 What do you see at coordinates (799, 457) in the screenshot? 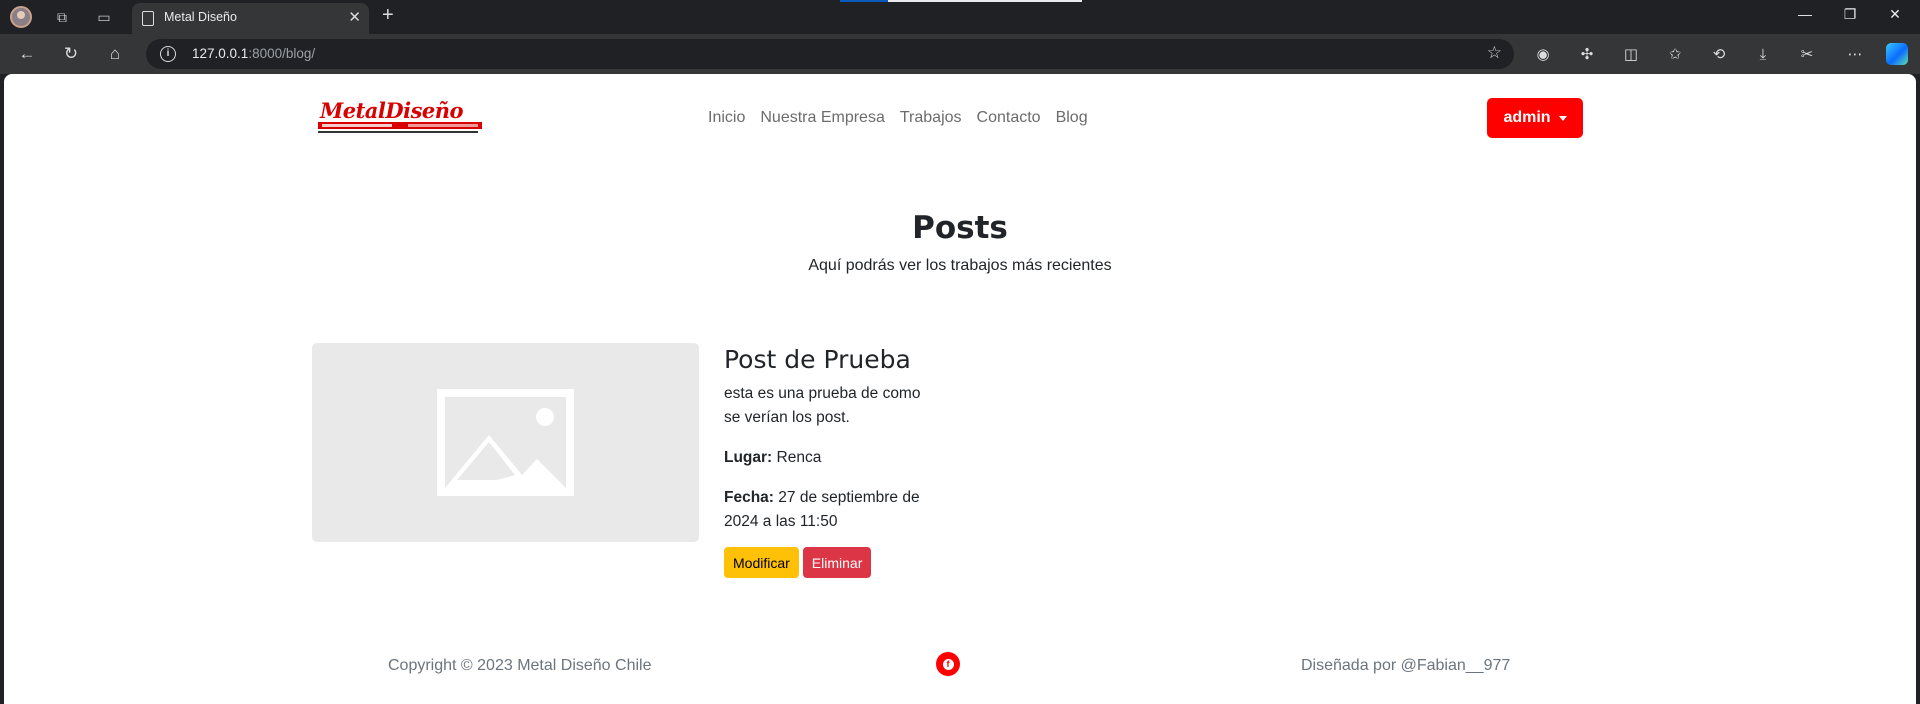
I see `location-value: Renca` at bounding box center [799, 457].